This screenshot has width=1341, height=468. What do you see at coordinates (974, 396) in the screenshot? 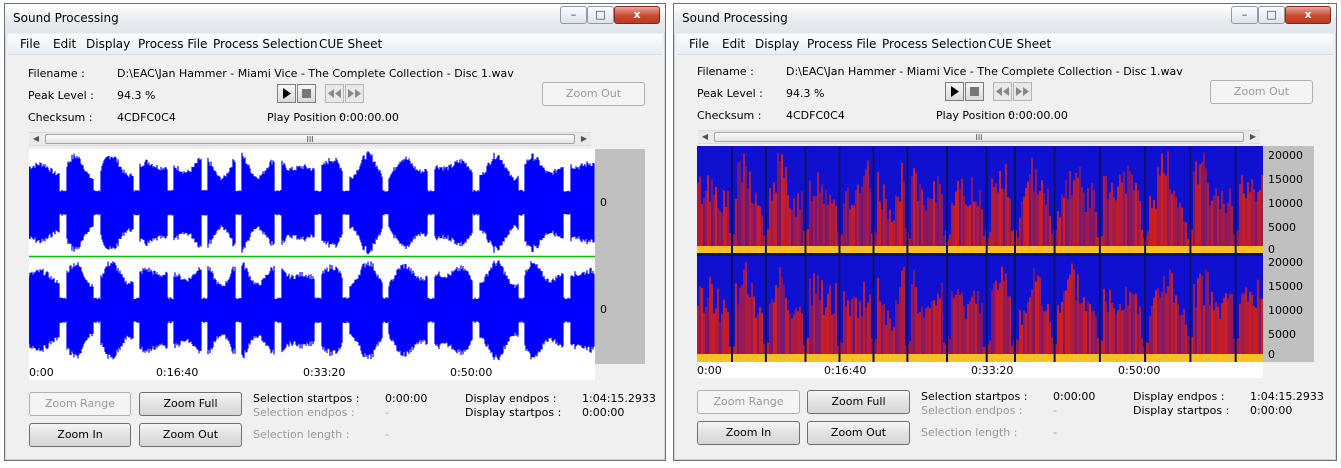
I see `selection-startpos-label: Selection startpos :` at bounding box center [974, 396].